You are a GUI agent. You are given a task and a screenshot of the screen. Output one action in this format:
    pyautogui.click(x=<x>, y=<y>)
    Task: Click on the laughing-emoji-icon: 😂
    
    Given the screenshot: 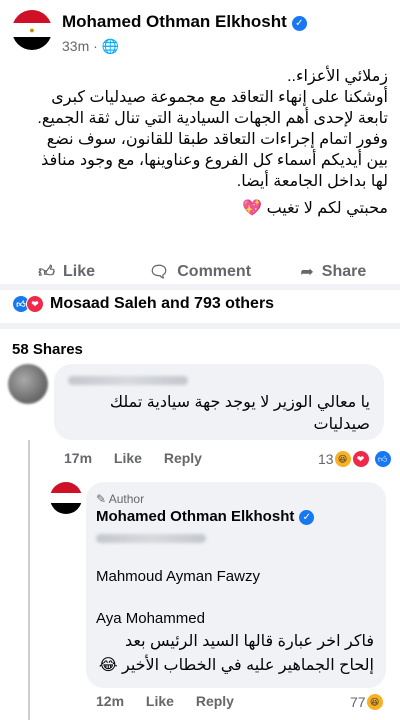 What is the action you would take?
    pyautogui.click(x=108, y=665)
    